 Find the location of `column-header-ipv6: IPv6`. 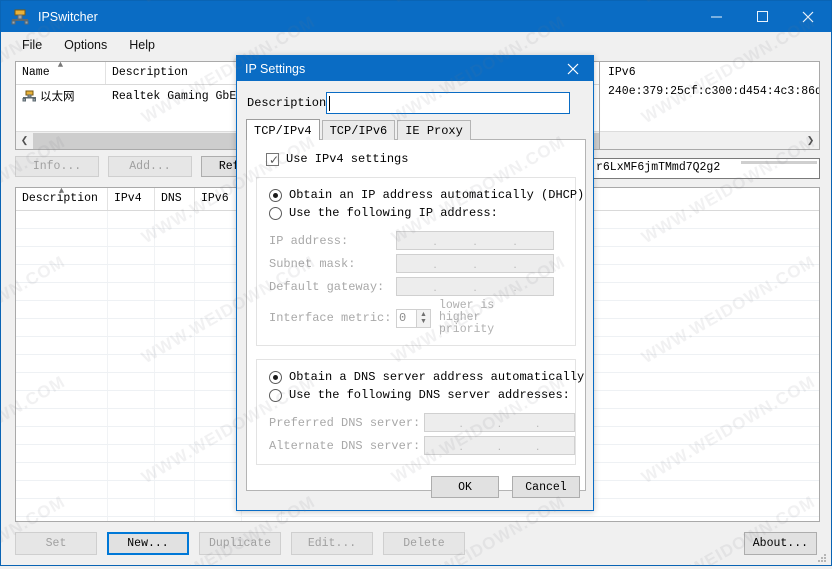

column-header-ipv6: IPv6 is located at coordinates (218, 199).